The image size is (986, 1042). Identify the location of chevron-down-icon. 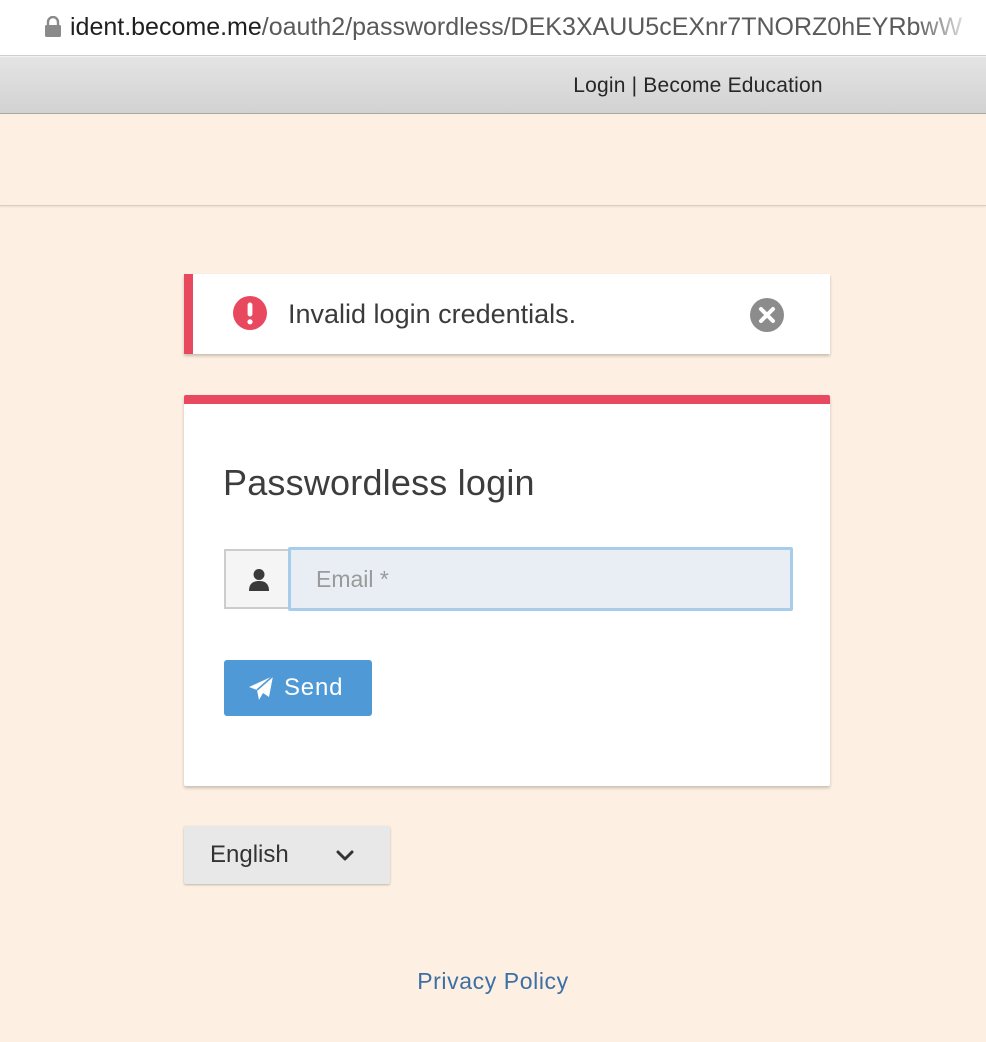
(345, 855).